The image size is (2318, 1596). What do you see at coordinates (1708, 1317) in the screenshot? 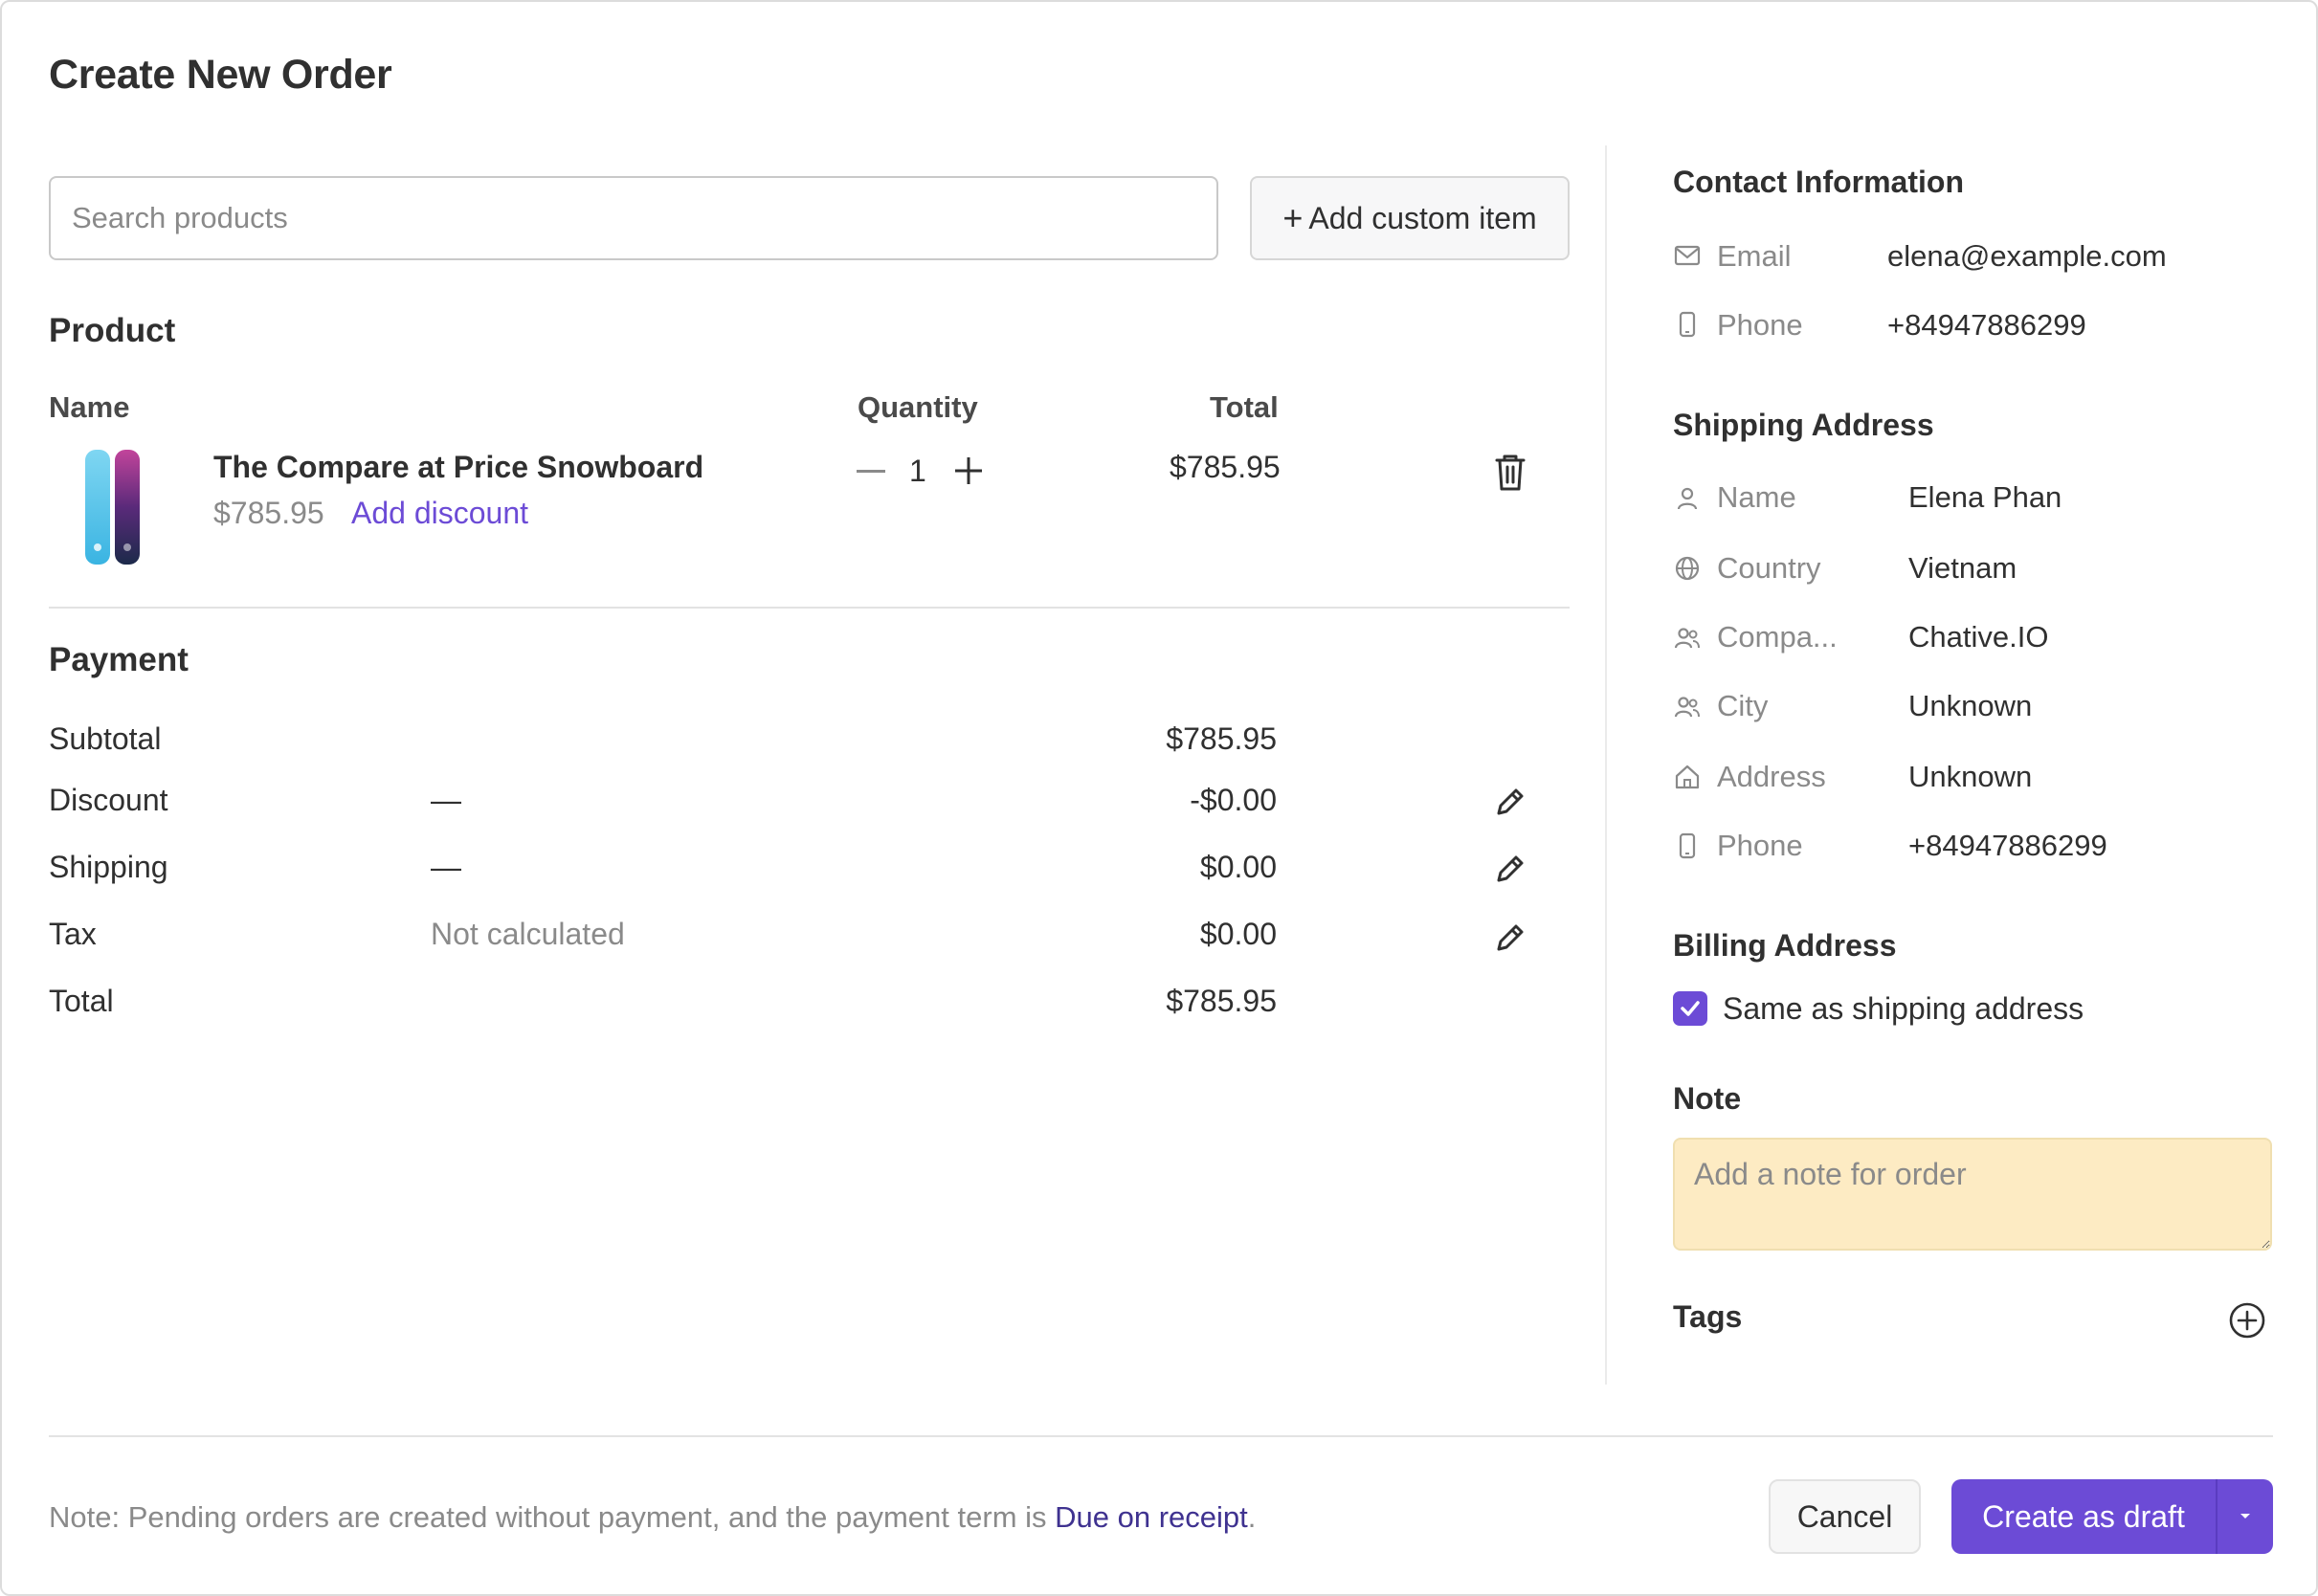
I see `tags-title: Tags` at bounding box center [1708, 1317].